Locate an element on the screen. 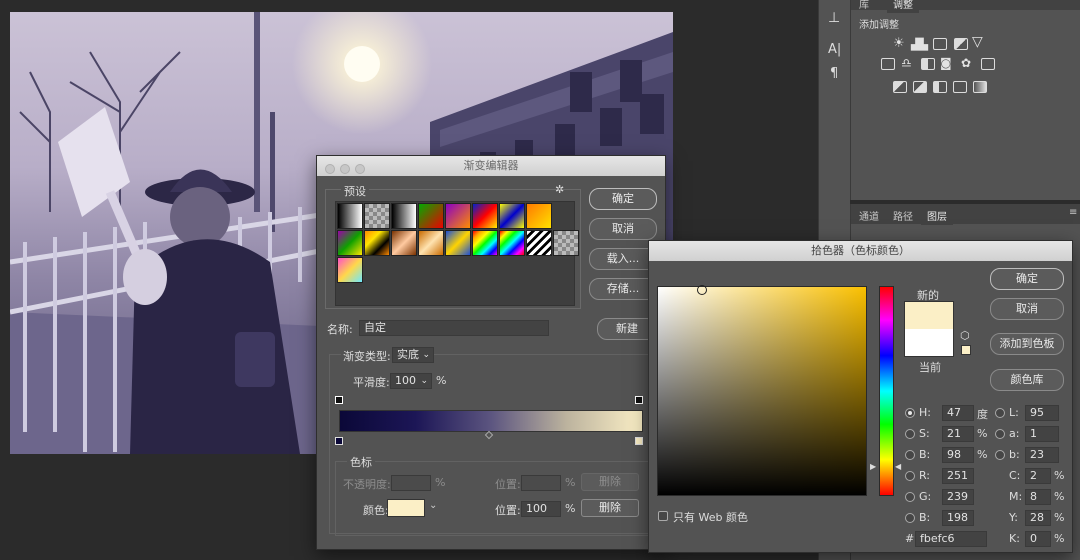  presets-gear-icon: ✲ is located at coordinates (559, 189).